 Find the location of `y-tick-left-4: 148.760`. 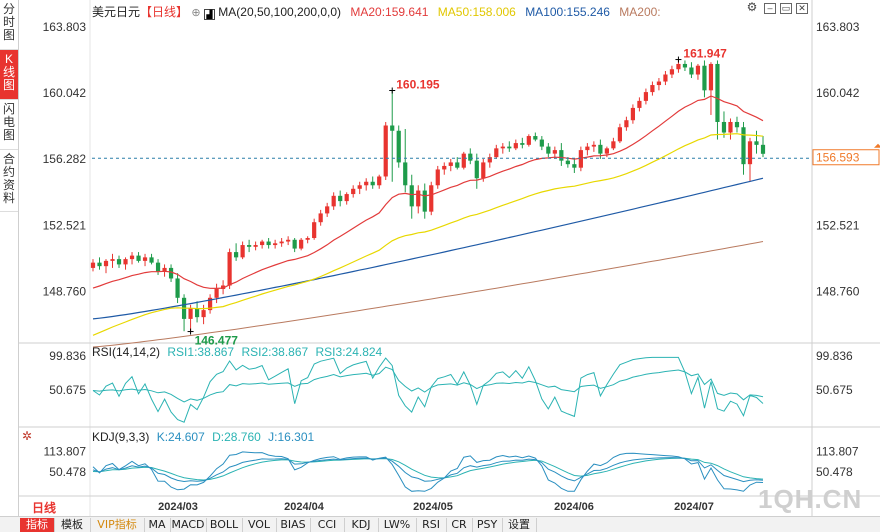

y-tick-left-4: 148.760 is located at coordinates (65, 291).